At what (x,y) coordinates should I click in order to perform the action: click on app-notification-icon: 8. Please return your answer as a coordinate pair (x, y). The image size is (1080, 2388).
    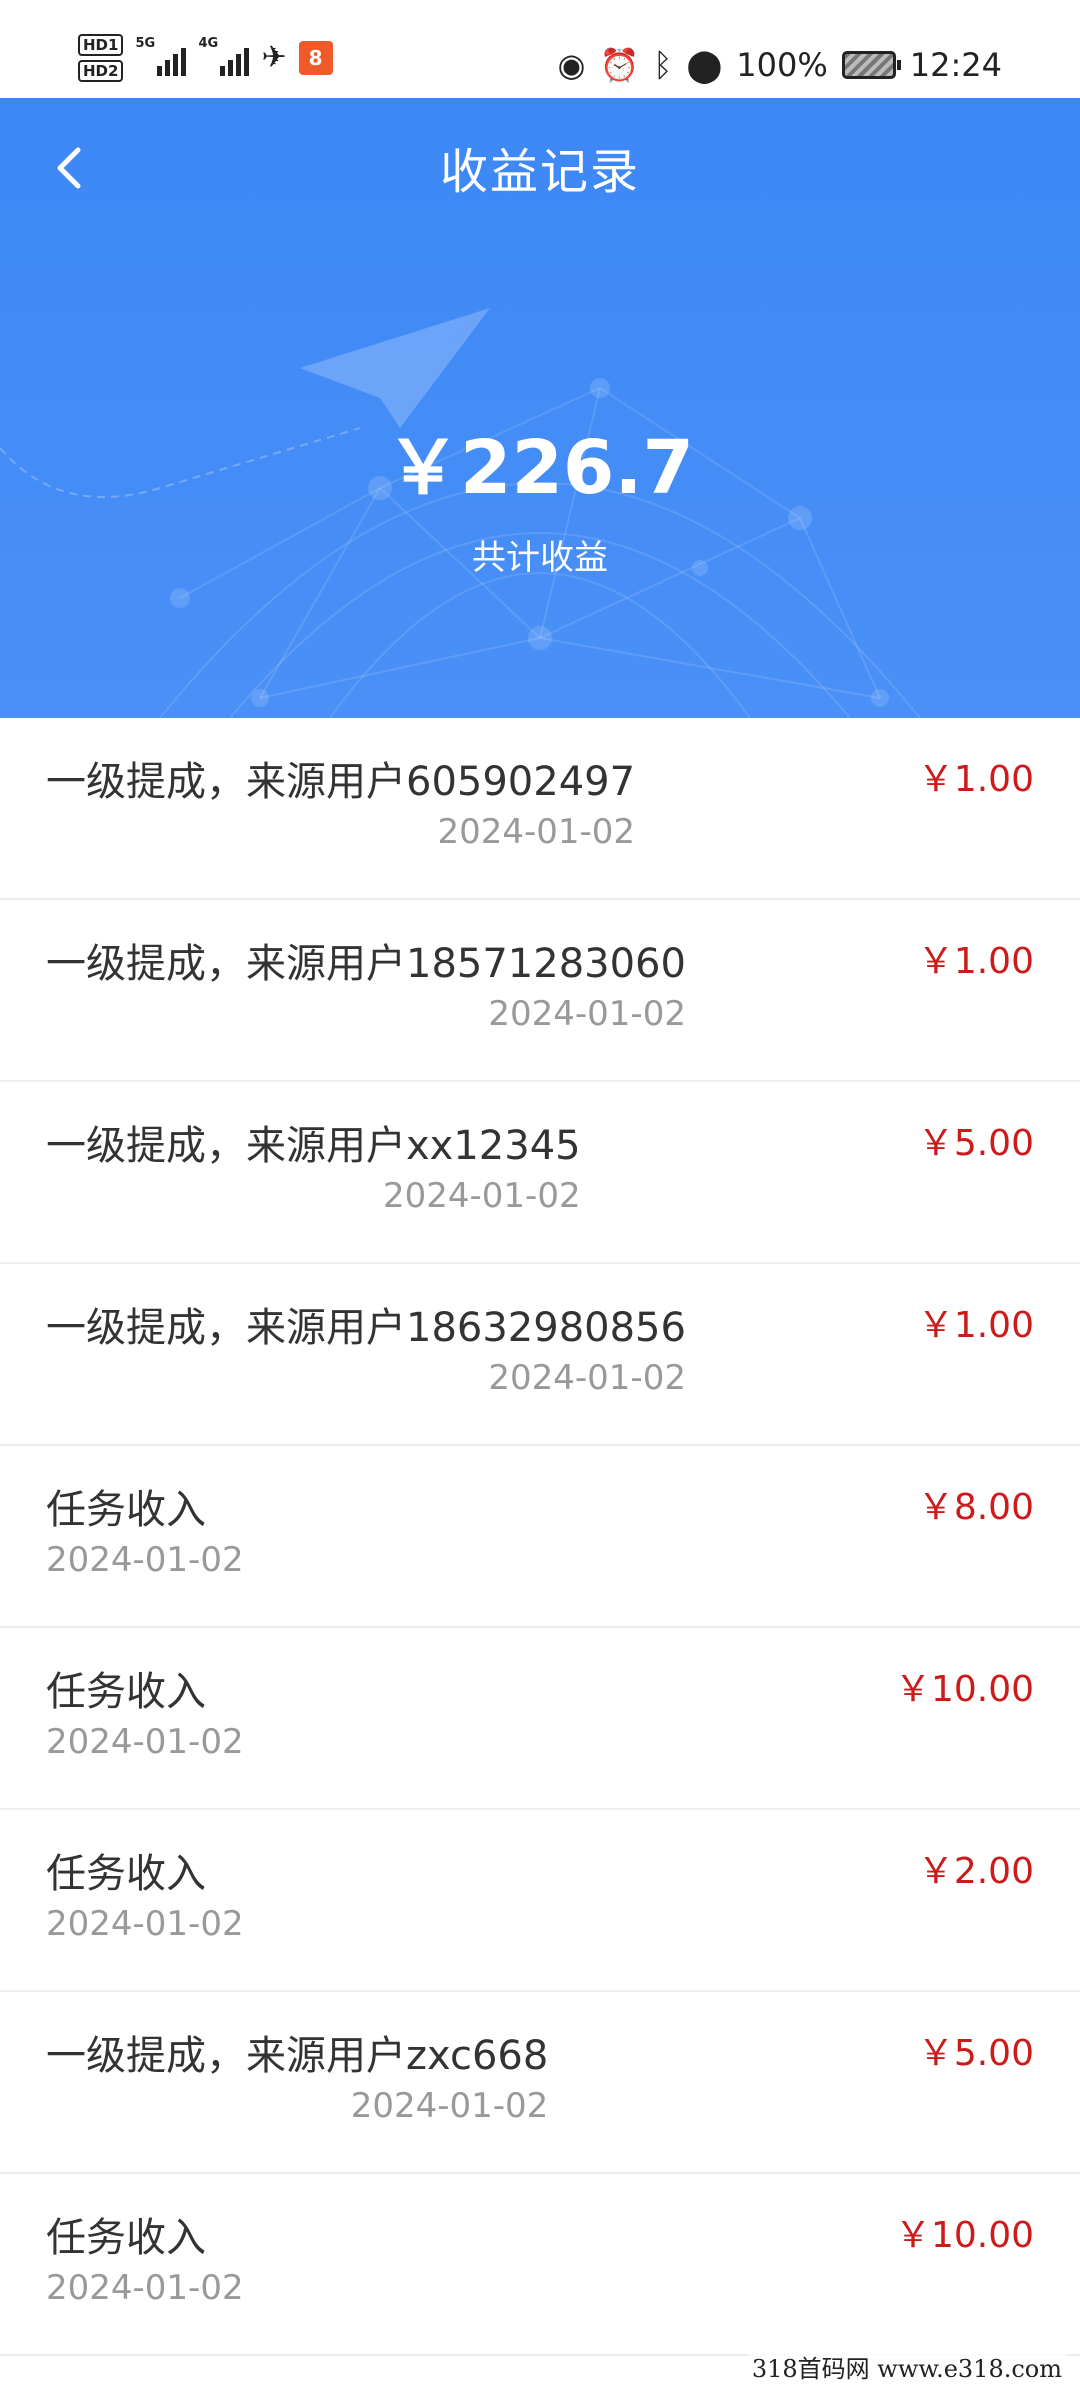
    Looking at the image, I should click on (315, 58).